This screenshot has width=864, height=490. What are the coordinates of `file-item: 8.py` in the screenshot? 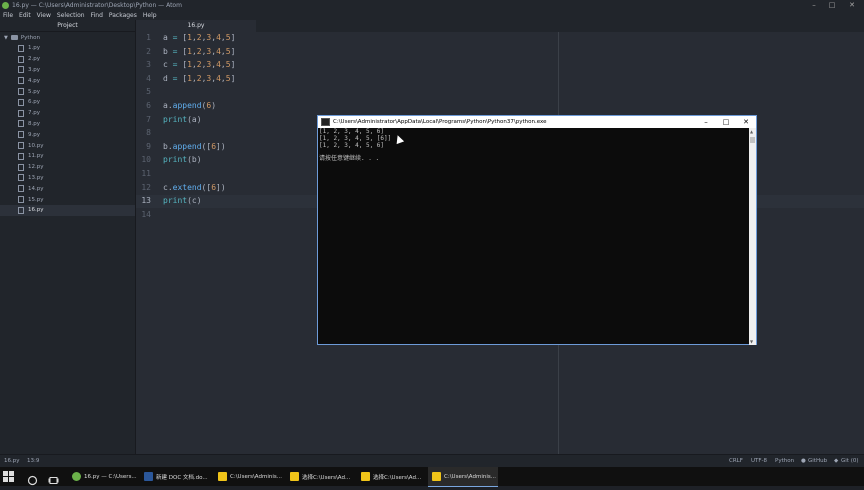 It's located at (67, 124).